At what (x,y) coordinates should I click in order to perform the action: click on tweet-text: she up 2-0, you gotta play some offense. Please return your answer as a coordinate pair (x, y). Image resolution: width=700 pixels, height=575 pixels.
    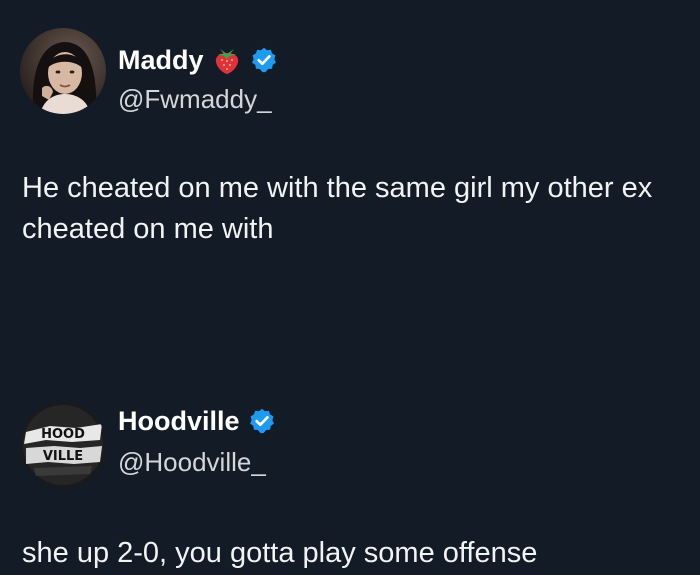
    Looking at the image, I should click on (280, 553).